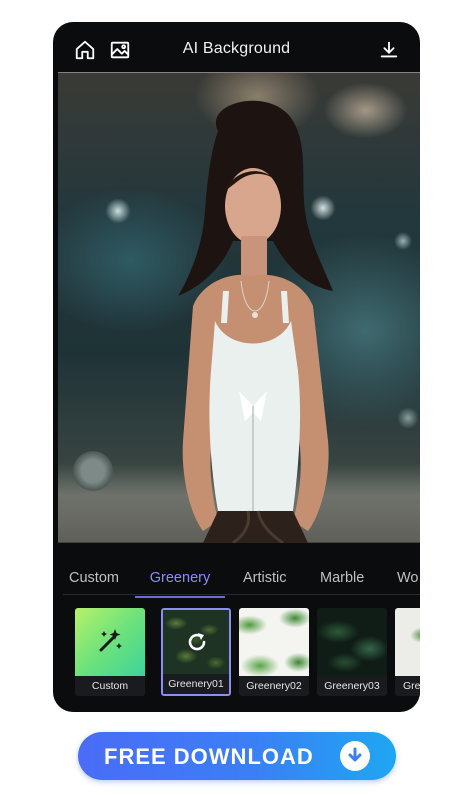 The height and width of the screenshot is (797, 474). I want to click on greenery02-thumb-image, so click(274, 642).